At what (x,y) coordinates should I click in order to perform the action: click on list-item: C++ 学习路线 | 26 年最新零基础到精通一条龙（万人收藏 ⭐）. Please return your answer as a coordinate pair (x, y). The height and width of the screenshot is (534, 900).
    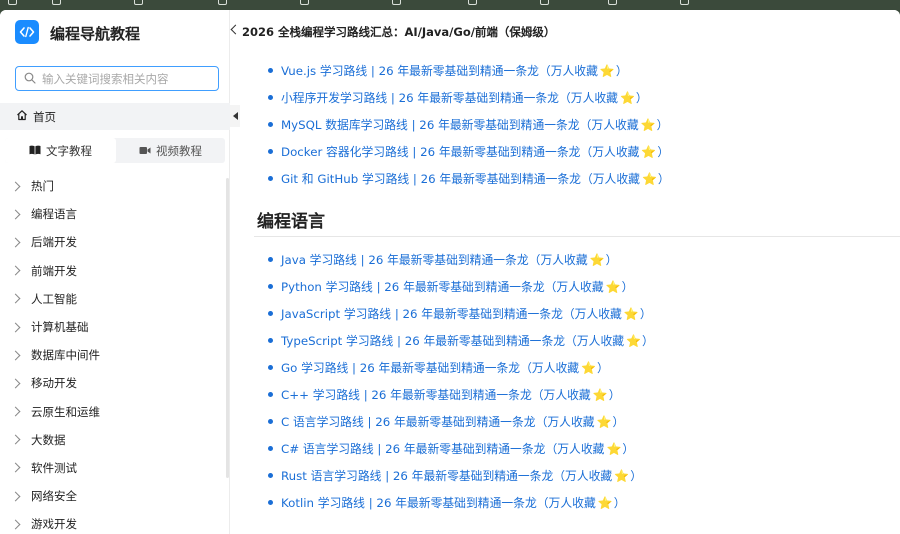
    Looking at the image, I should click on (444, 394).